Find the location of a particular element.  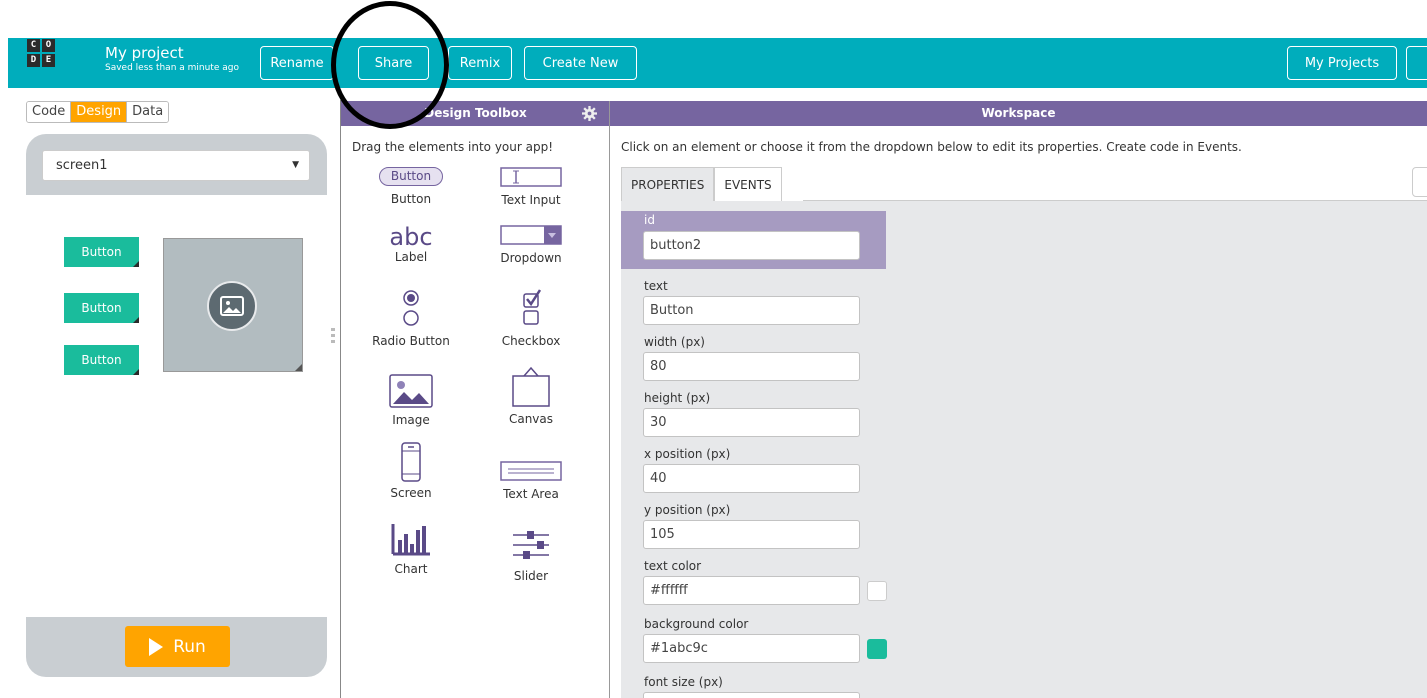

toolbox-item-button: Button Button is located at coordinates (411, 186).